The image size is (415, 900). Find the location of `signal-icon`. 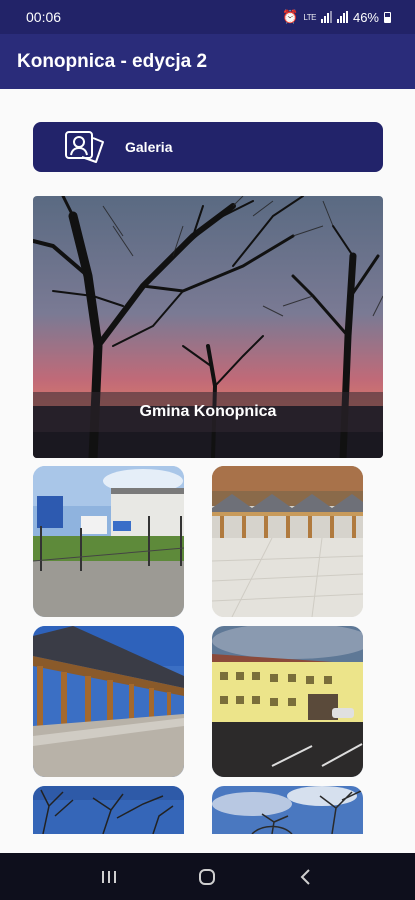

signal-icon is located at coordinates (326, 17).